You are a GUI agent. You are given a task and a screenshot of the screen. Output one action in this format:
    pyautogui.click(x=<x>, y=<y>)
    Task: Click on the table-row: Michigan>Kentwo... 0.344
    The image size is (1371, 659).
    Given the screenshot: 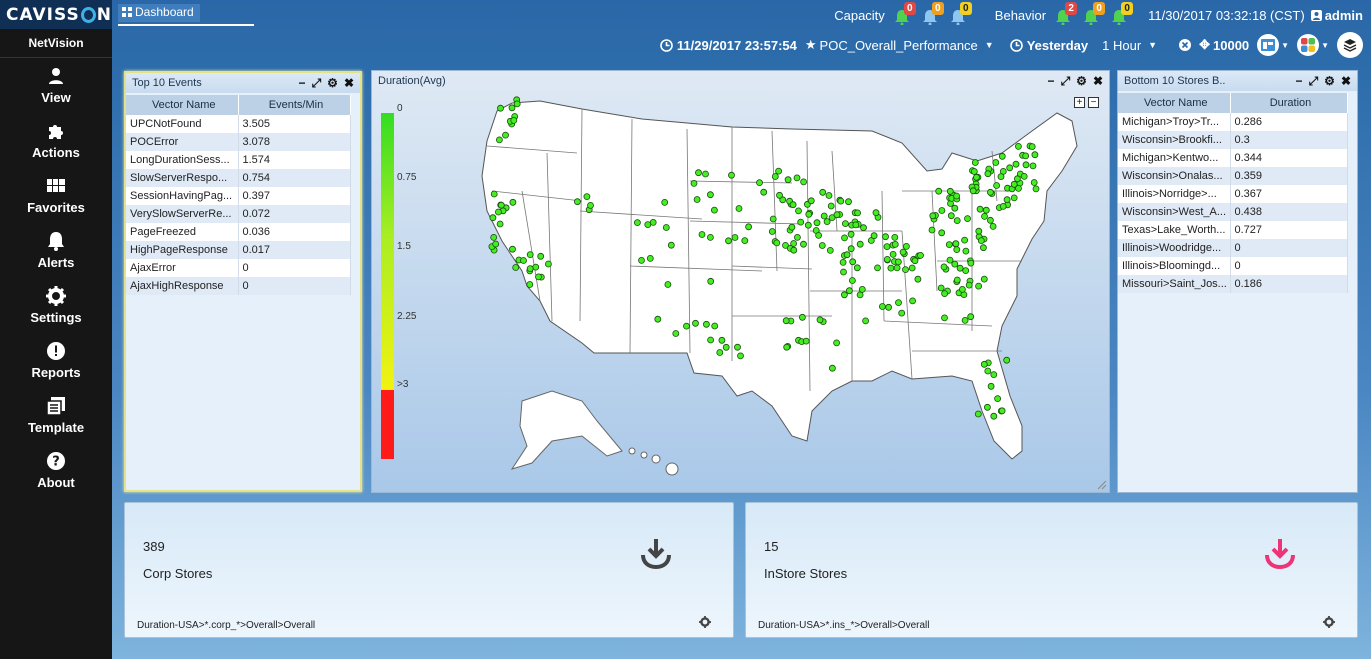 What is the action you would take?
    pyautogui.click(x=1233, y=158)
    